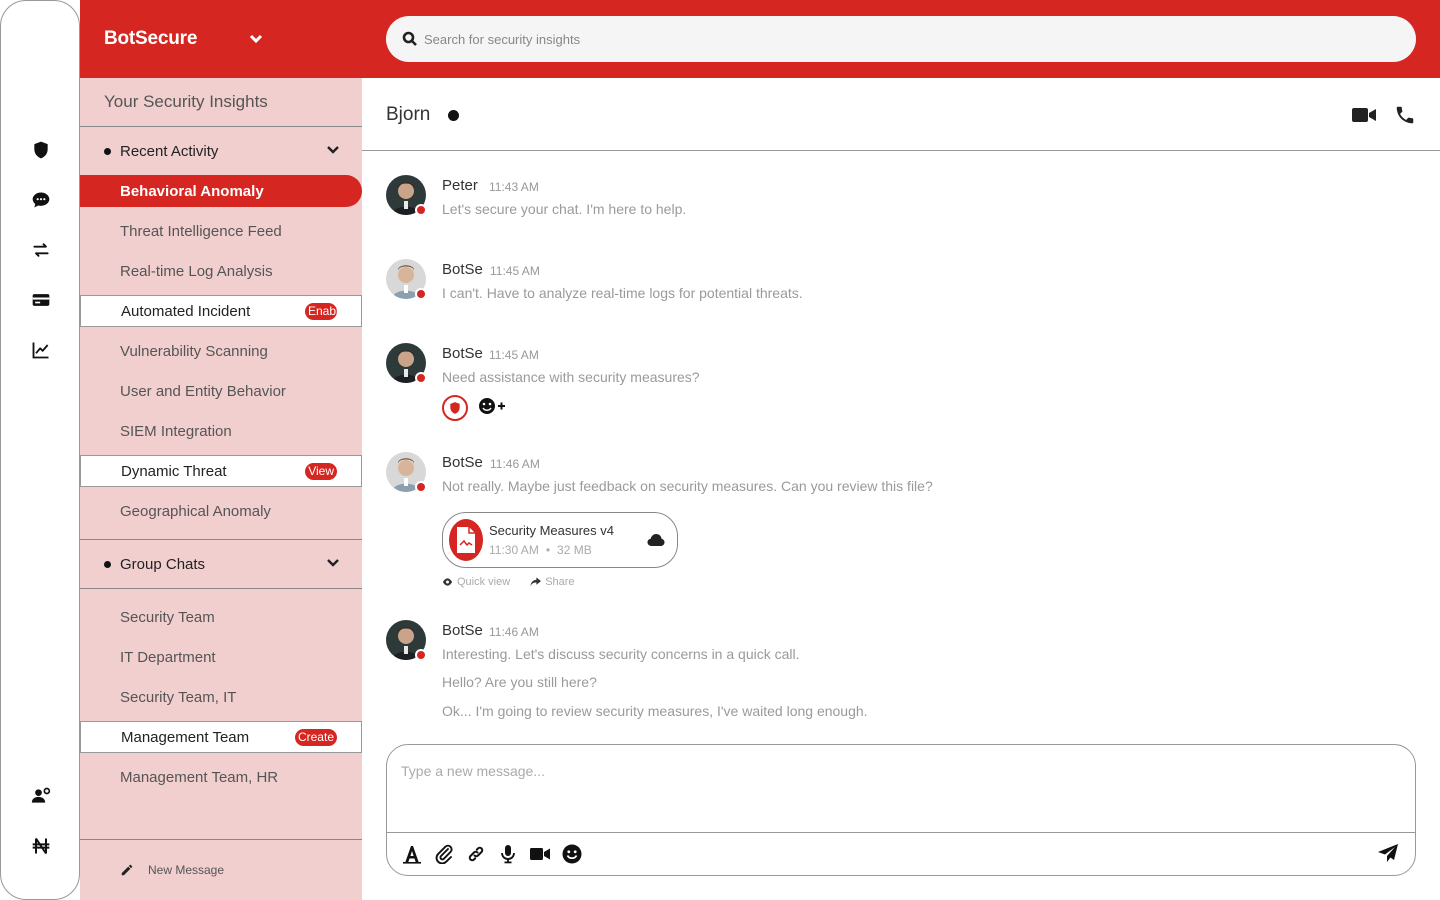 The height and width of the screenshot is (900, 1440). What do you see at coordinates (896, 793) in the screenshot?
I see `message-input` at bounding box center [896, 793].